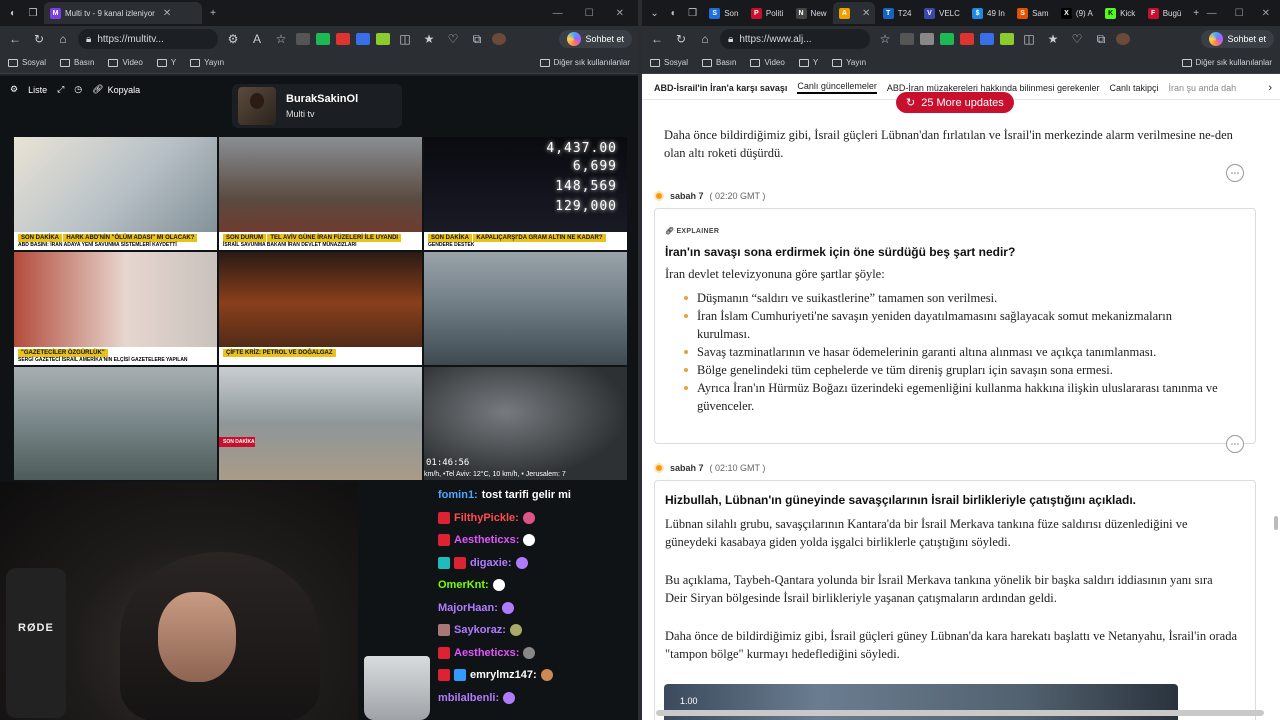 Image resolution: width=1280 pixels, height=720 pixels. Describe the element at coordinates (320, 423) in the screenshot. I see `video-cell-split: SON DAKİKA` at that location.